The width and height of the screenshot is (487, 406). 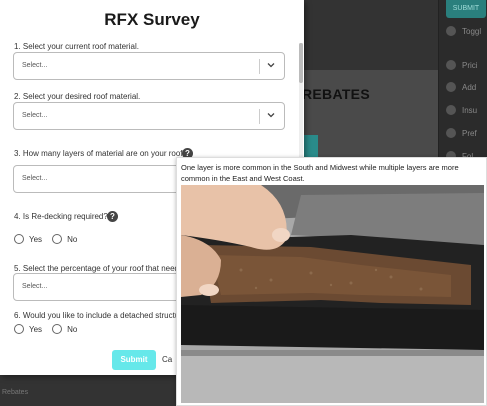 I want to click on background-sidebar-item: Prici, so click(x=462, y=65).